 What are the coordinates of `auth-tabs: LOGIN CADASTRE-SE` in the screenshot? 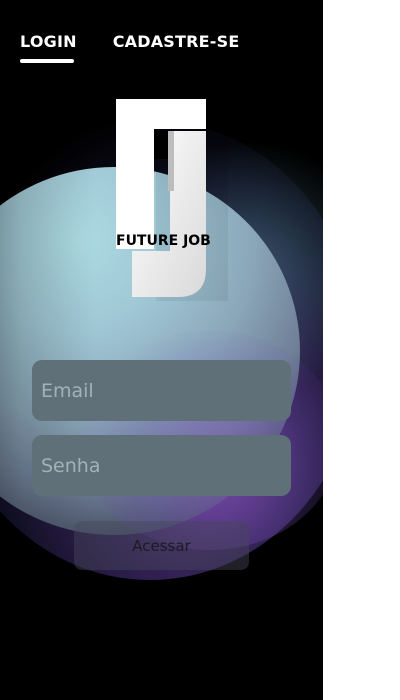 It's located at (130, 47).